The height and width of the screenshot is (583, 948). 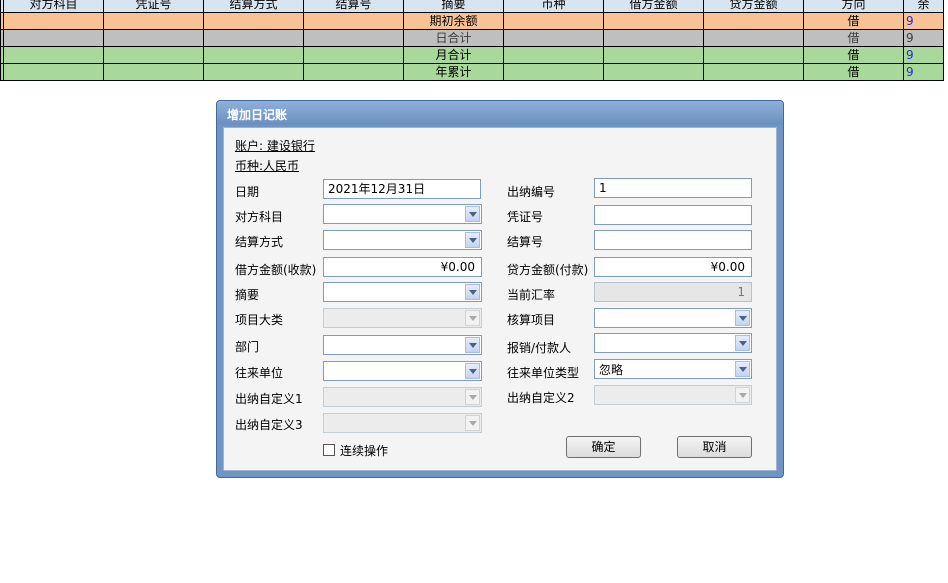 What do you see at coordinates (259, 217) in the screenshot?
I see `counter-subject-label: 对方科目` at bounding box center [259, 217].